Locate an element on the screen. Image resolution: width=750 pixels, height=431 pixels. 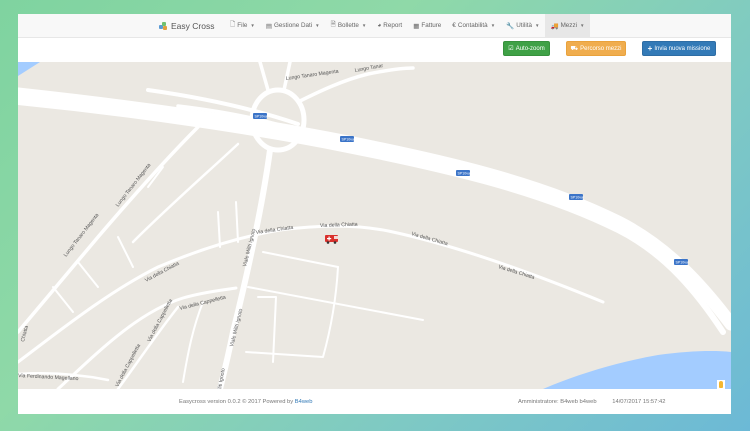
invia-nuova-missione-button: + Invia nuova missione is located at coordinates (679, 48).